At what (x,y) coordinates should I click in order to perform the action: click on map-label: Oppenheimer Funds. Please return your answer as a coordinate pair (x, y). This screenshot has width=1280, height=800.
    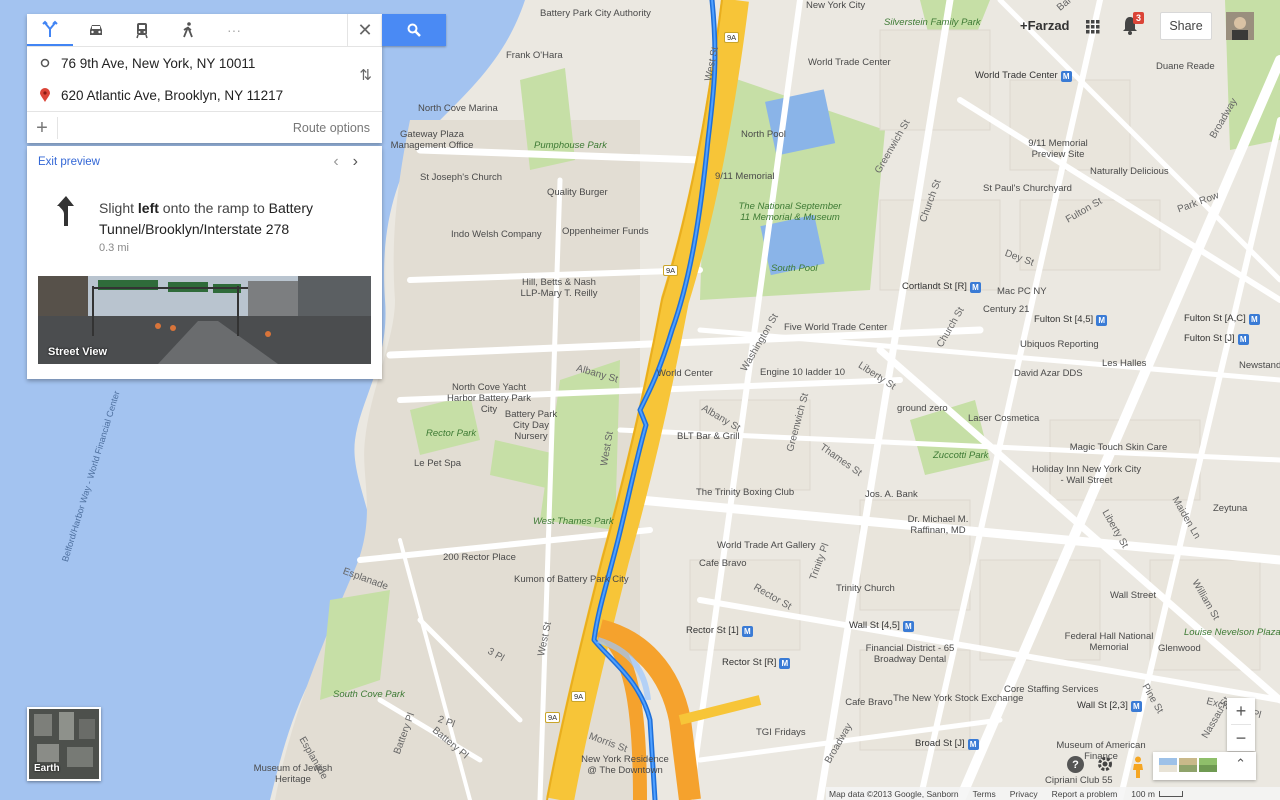
    Looking at the image, I should click on (605, 231).